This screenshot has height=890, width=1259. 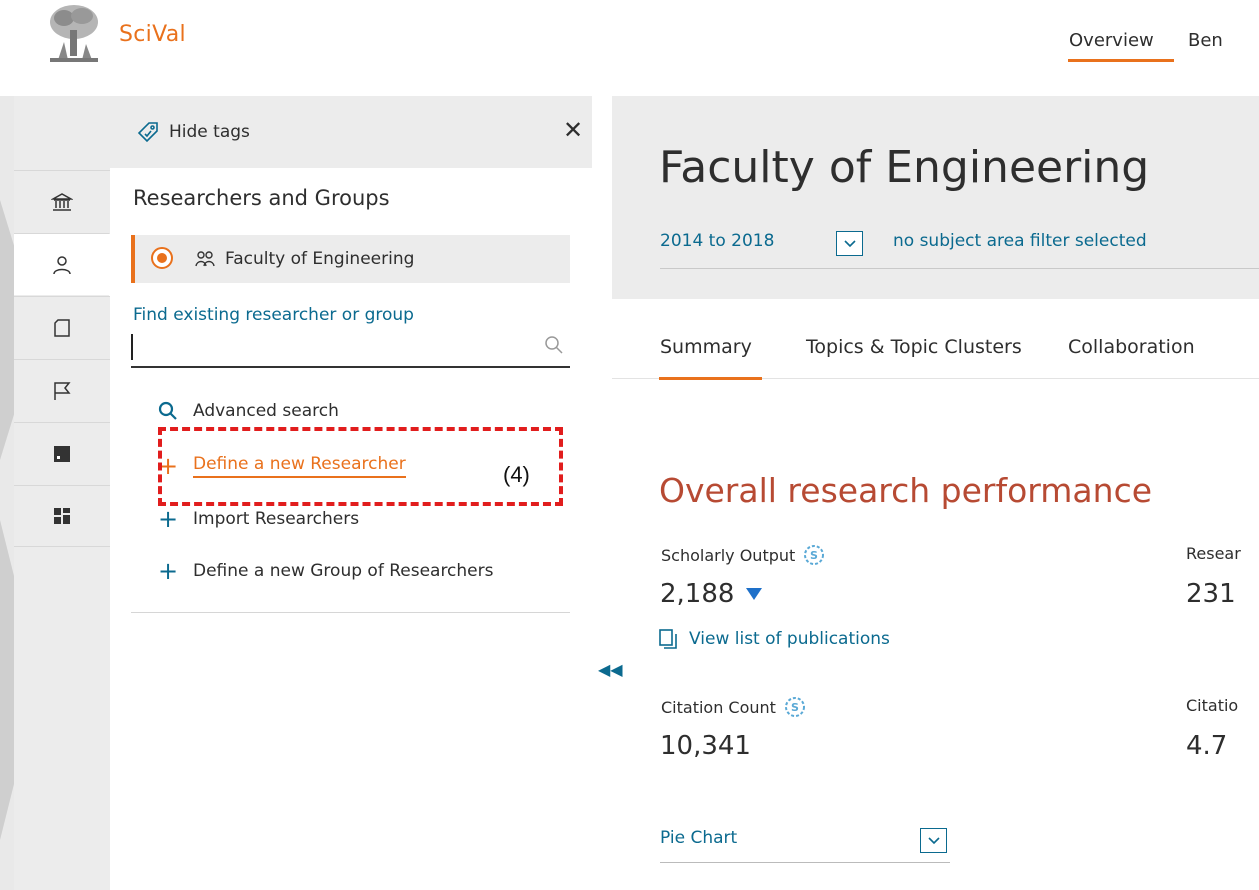 What do you see at coordinates (1131, 347) in the screenshot?
I see `tab-collaboration: Collaboration` at bounding box center [1131, 347].